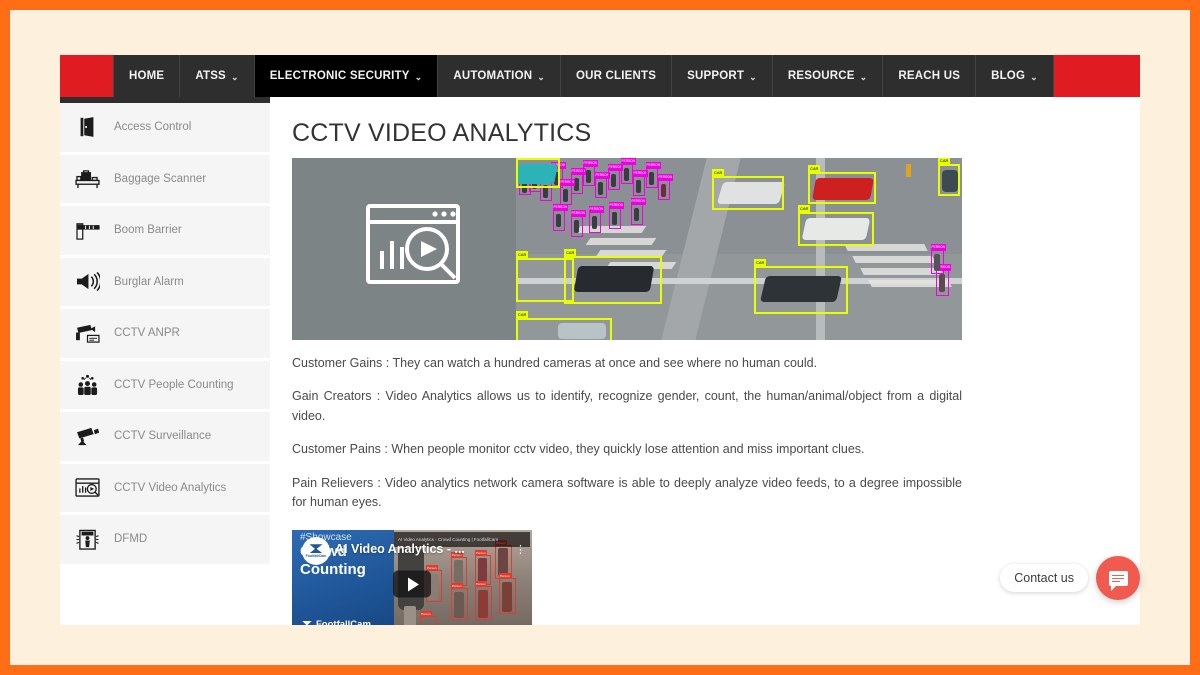 The width and height of the screenshot is (1200, 675). What do you see at coordinates (87, 436) in the screenshot?
I see `cctv-camera-icon` at bounding box center [87, 436].